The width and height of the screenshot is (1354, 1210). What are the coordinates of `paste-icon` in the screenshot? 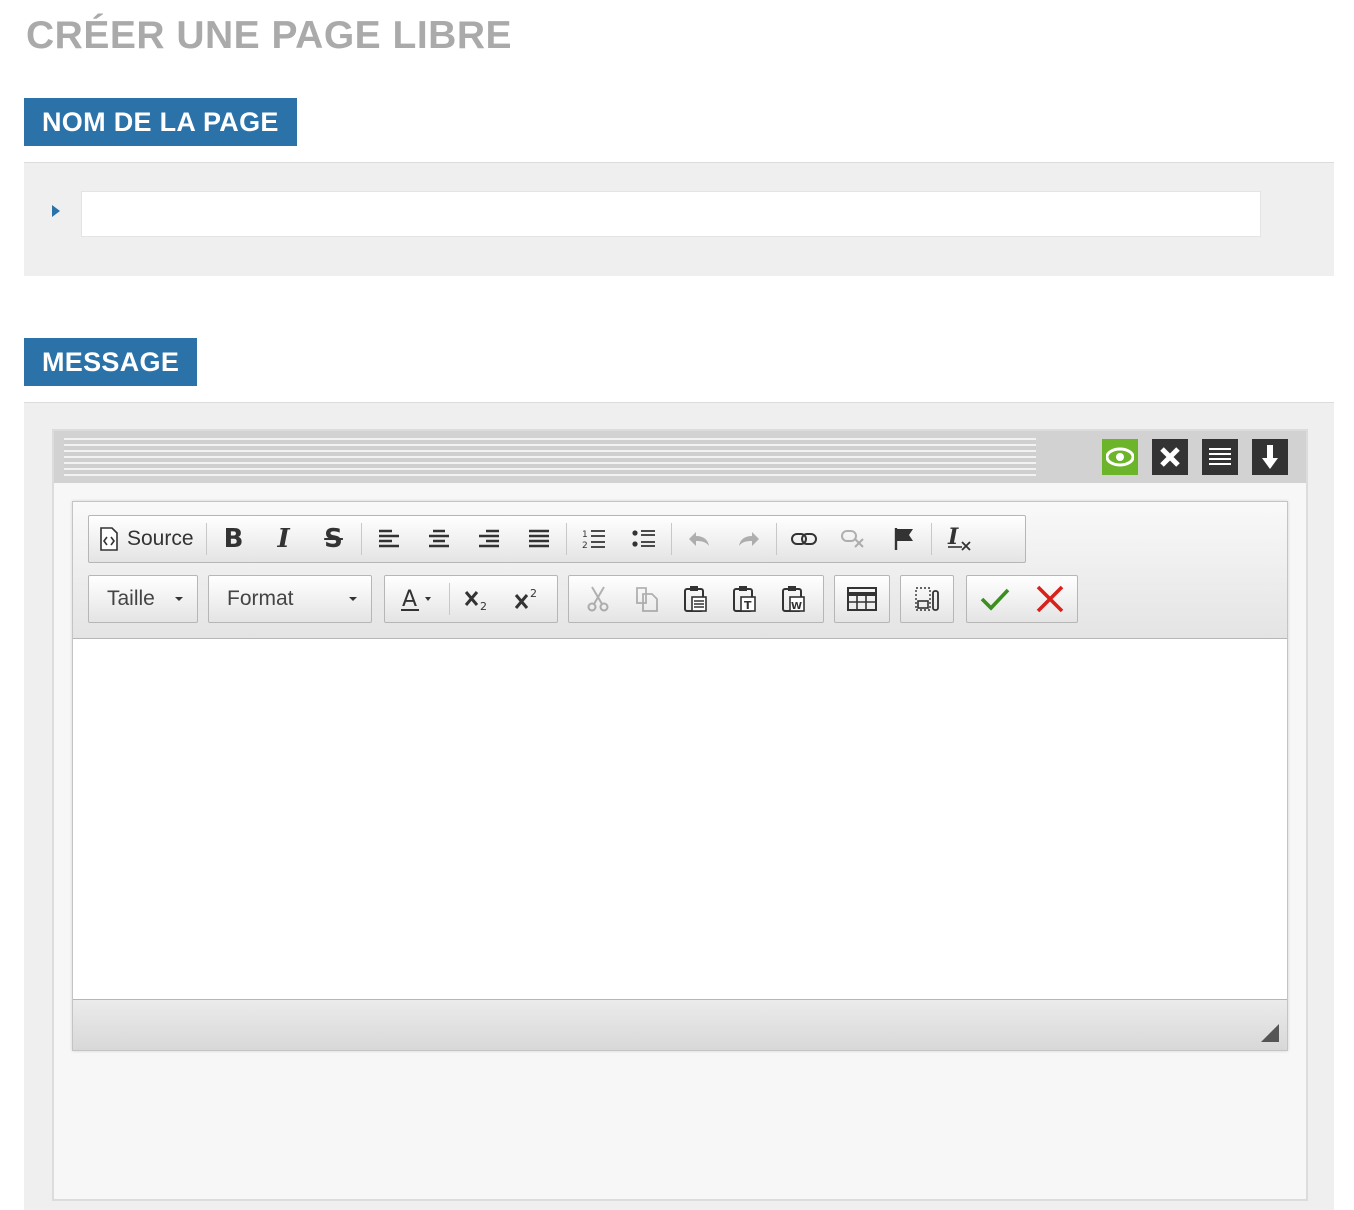 It's located at (695, 599).